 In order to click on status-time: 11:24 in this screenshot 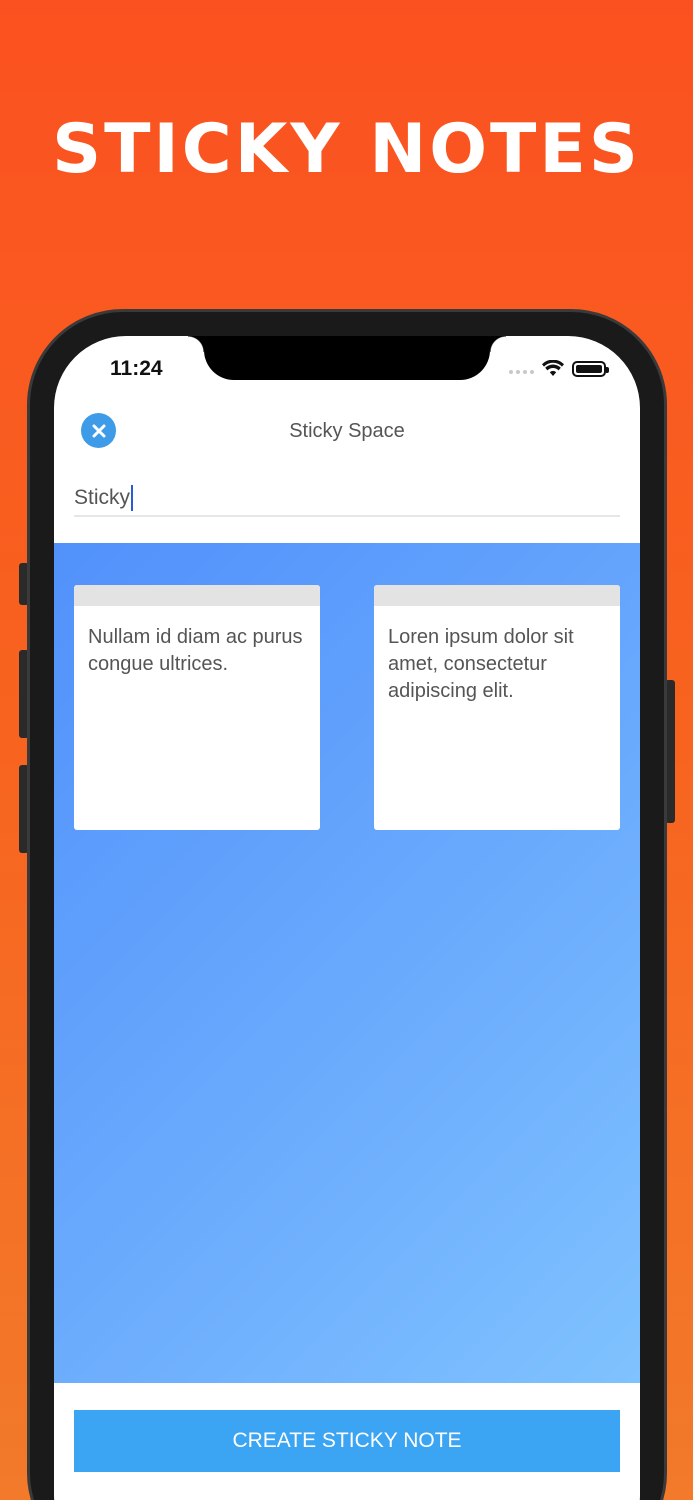, I will do `click(136, 368)`.